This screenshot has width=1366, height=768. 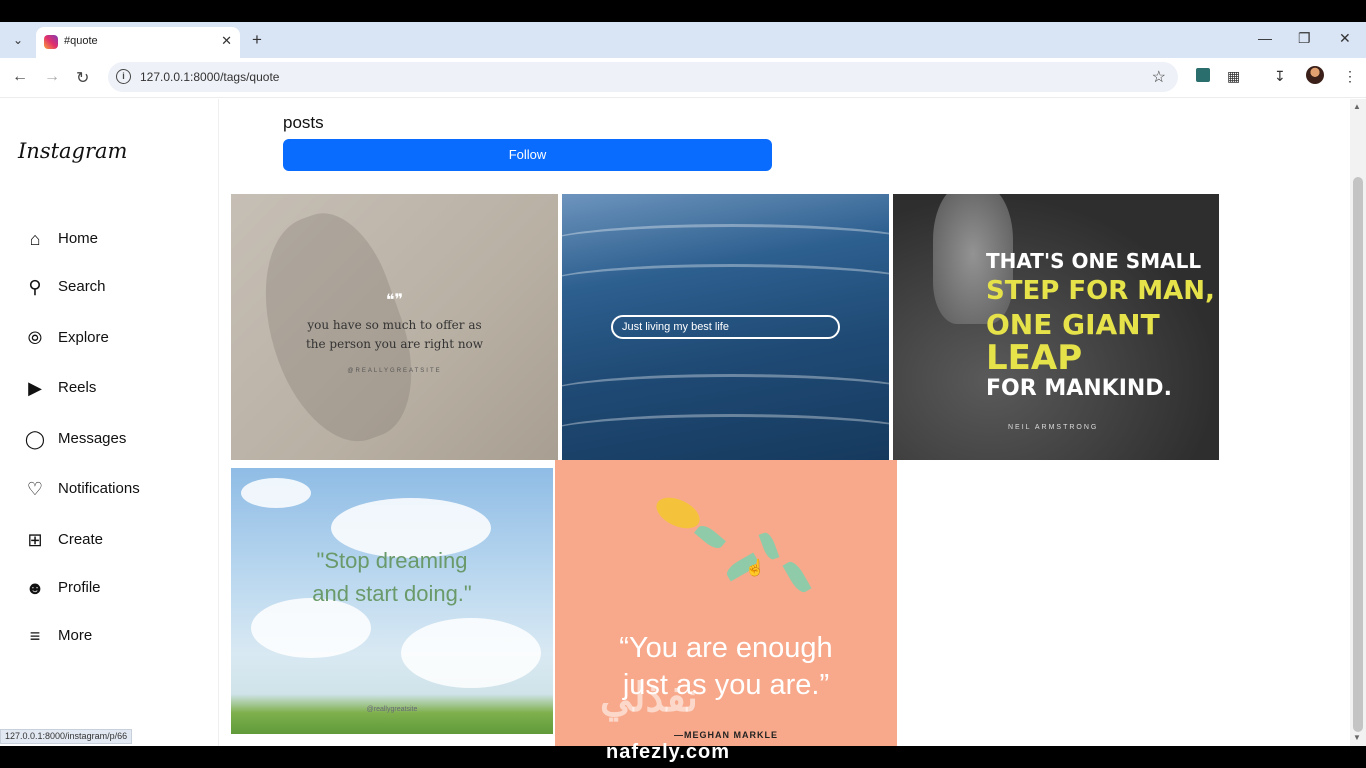 I want to click on tab-title: #quote, so click(x=81, y=41).